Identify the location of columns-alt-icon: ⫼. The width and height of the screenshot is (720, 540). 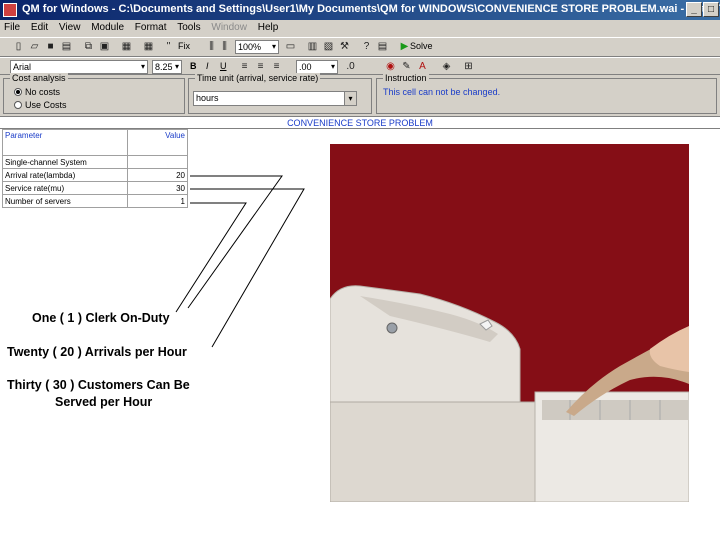
(224, 47).